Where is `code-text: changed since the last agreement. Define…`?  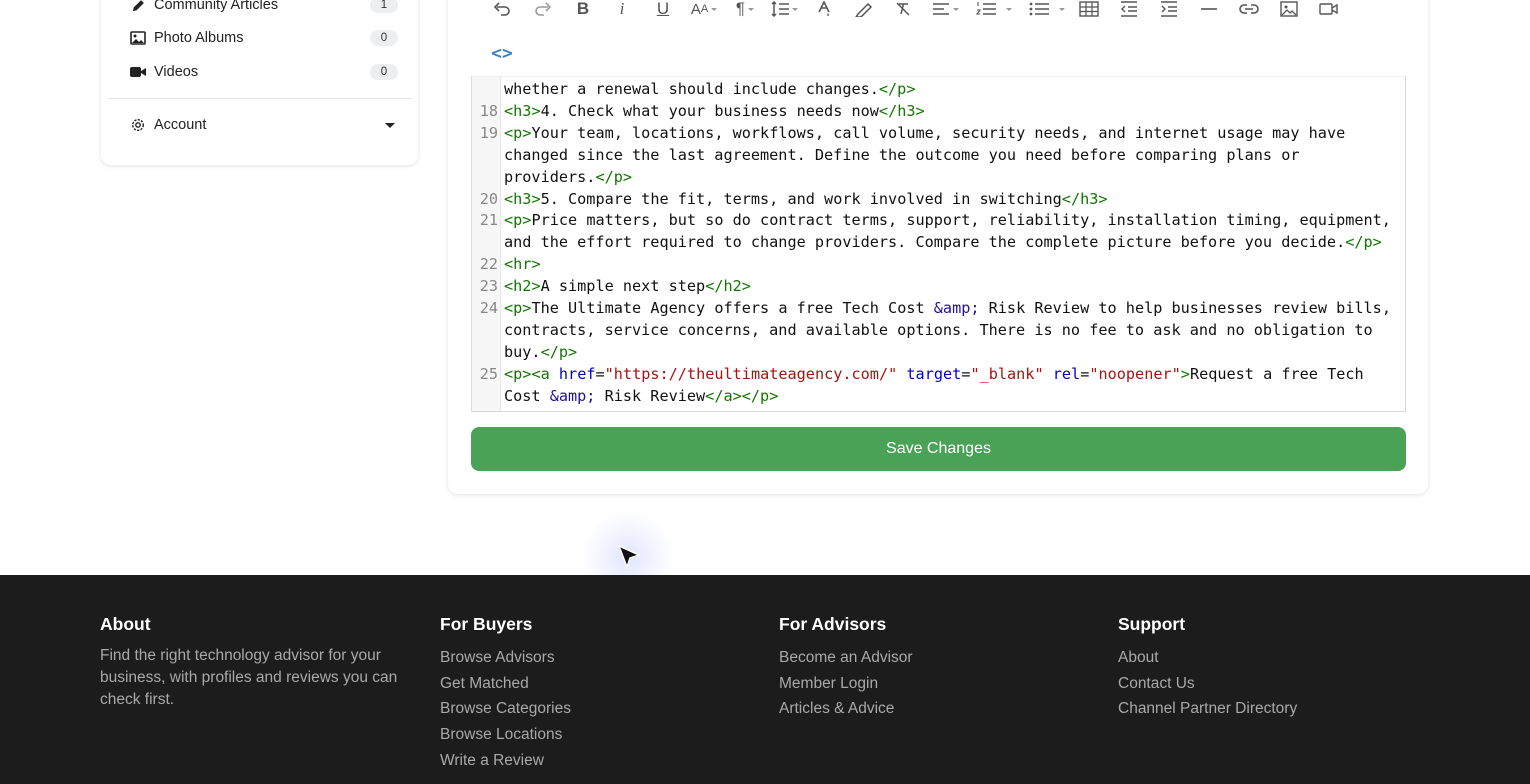 code-text: changed since the last agreement. Define… is located at coordinates (902, 154).